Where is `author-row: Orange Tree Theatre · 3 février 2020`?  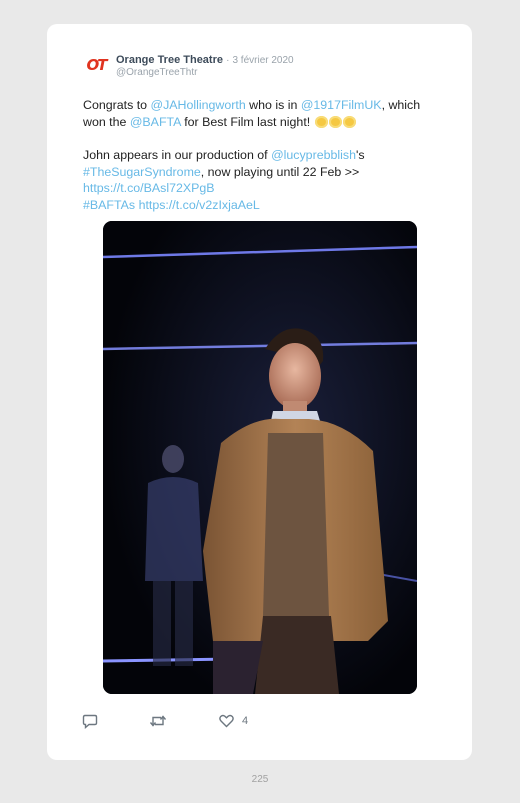 author-row: Orange Tree Theatre · 3 février 2020 is located at coordinates (205, 60).